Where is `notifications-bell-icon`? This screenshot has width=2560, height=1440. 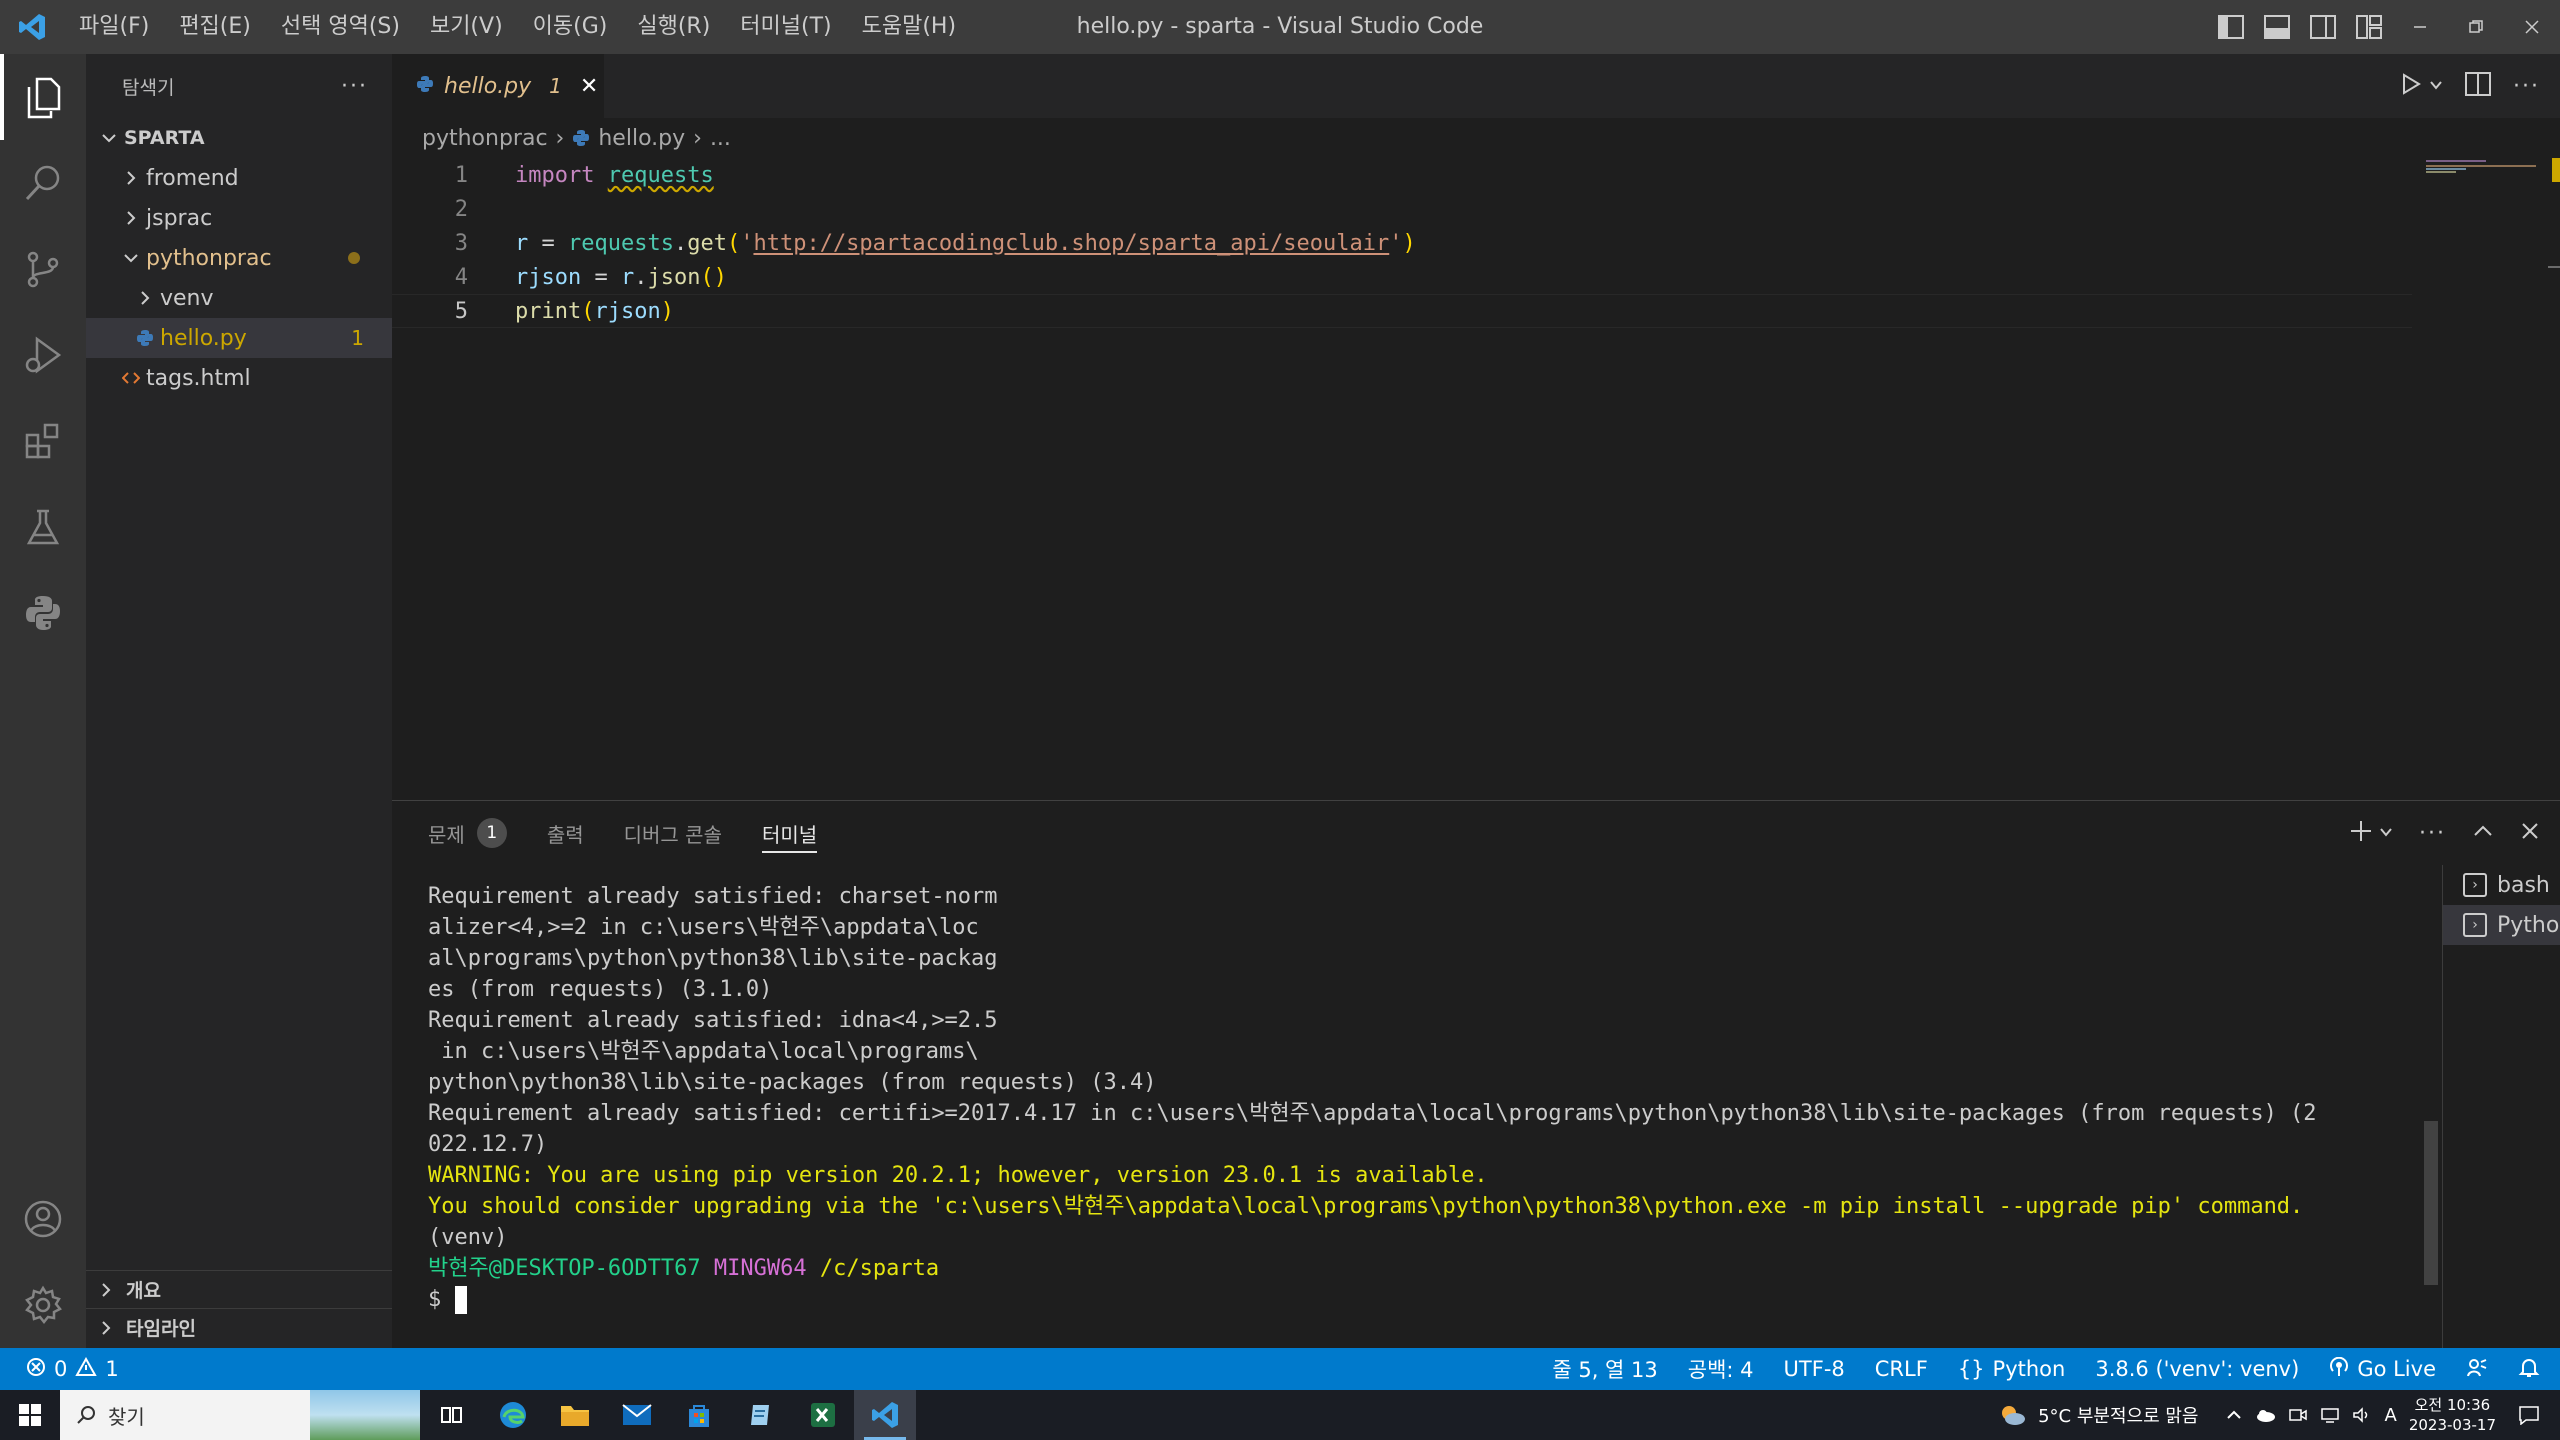
notifications-bell-icon is located at coordinates (2529, 1369).